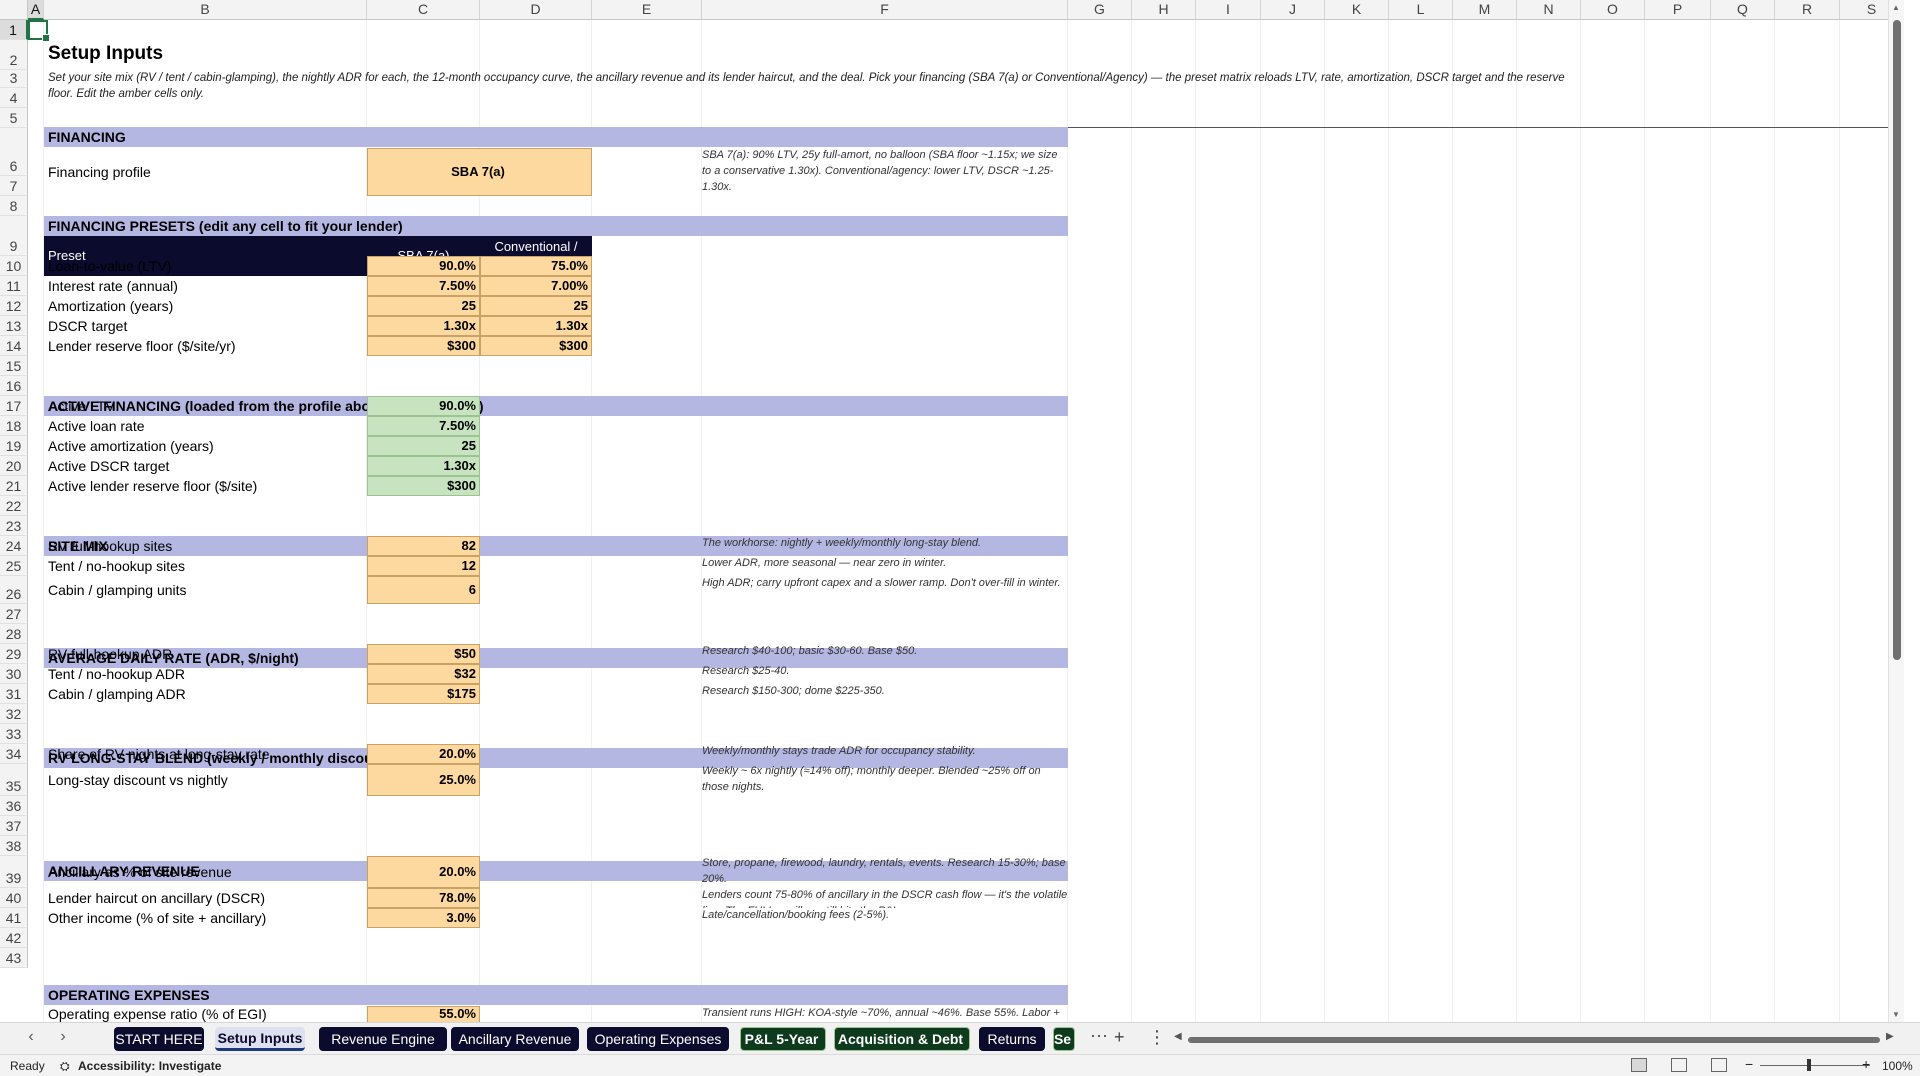  What do you see at coordinates (1064, 1039) in the screenshot?
I see `sheet-tab-8: Se` at bounding box center [1064, 1039].